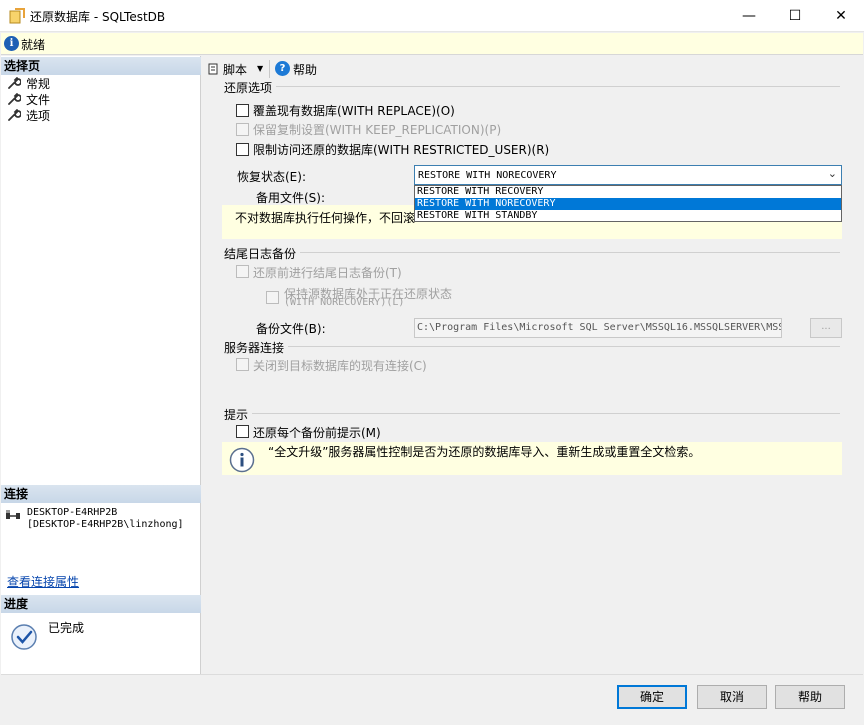 This screenshot has width=864, height=725. I want to click on help-toolbar-button: 帮助, so click(305, 69).